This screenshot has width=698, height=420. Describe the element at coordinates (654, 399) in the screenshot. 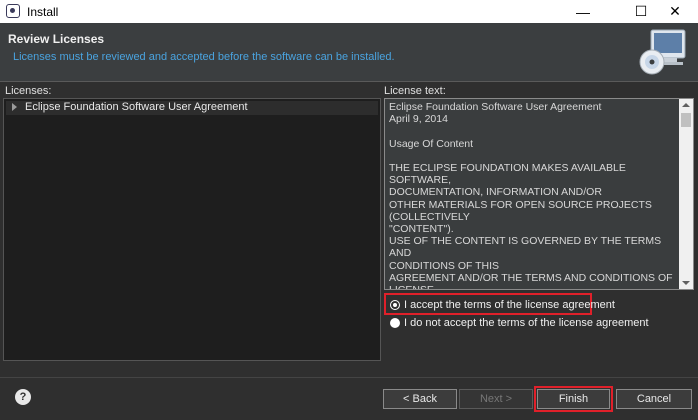

I see `cancel-button: Cancel` at that location.